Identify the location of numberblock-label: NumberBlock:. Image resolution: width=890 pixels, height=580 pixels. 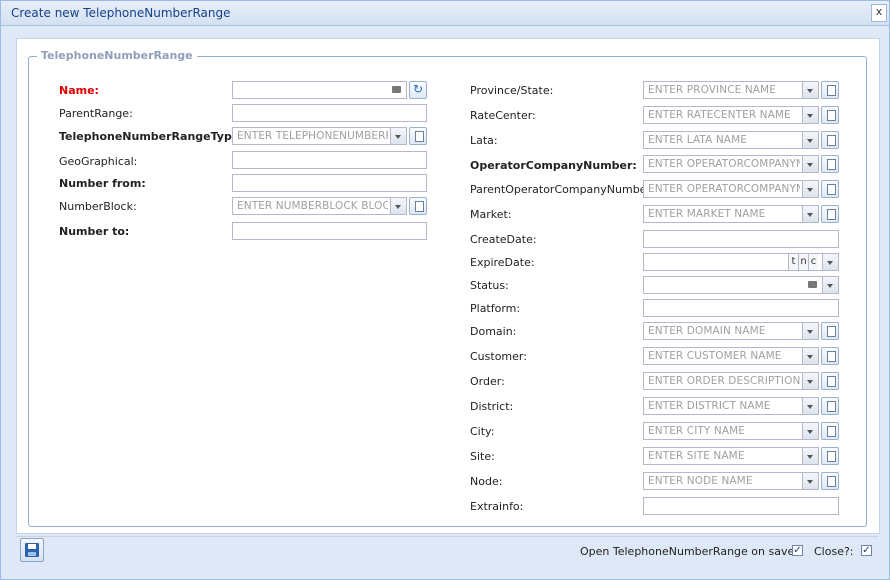
(98, 206).